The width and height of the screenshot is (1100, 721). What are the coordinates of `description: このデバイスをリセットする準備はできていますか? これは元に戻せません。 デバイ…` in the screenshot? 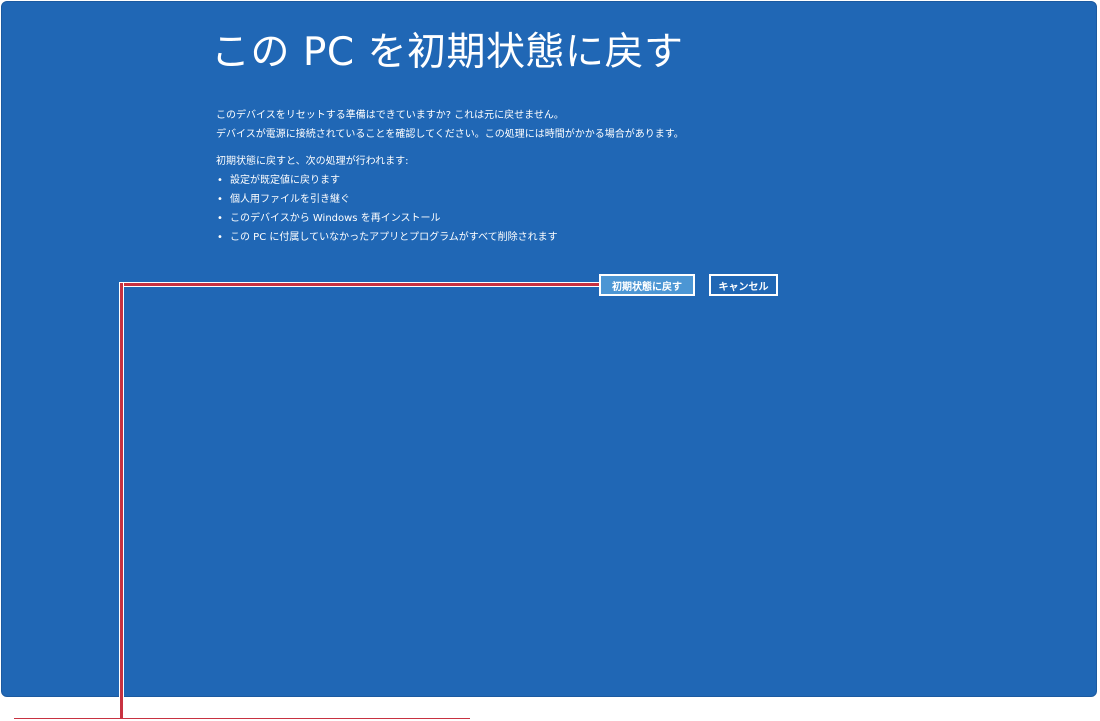 It's located at (450, 176).